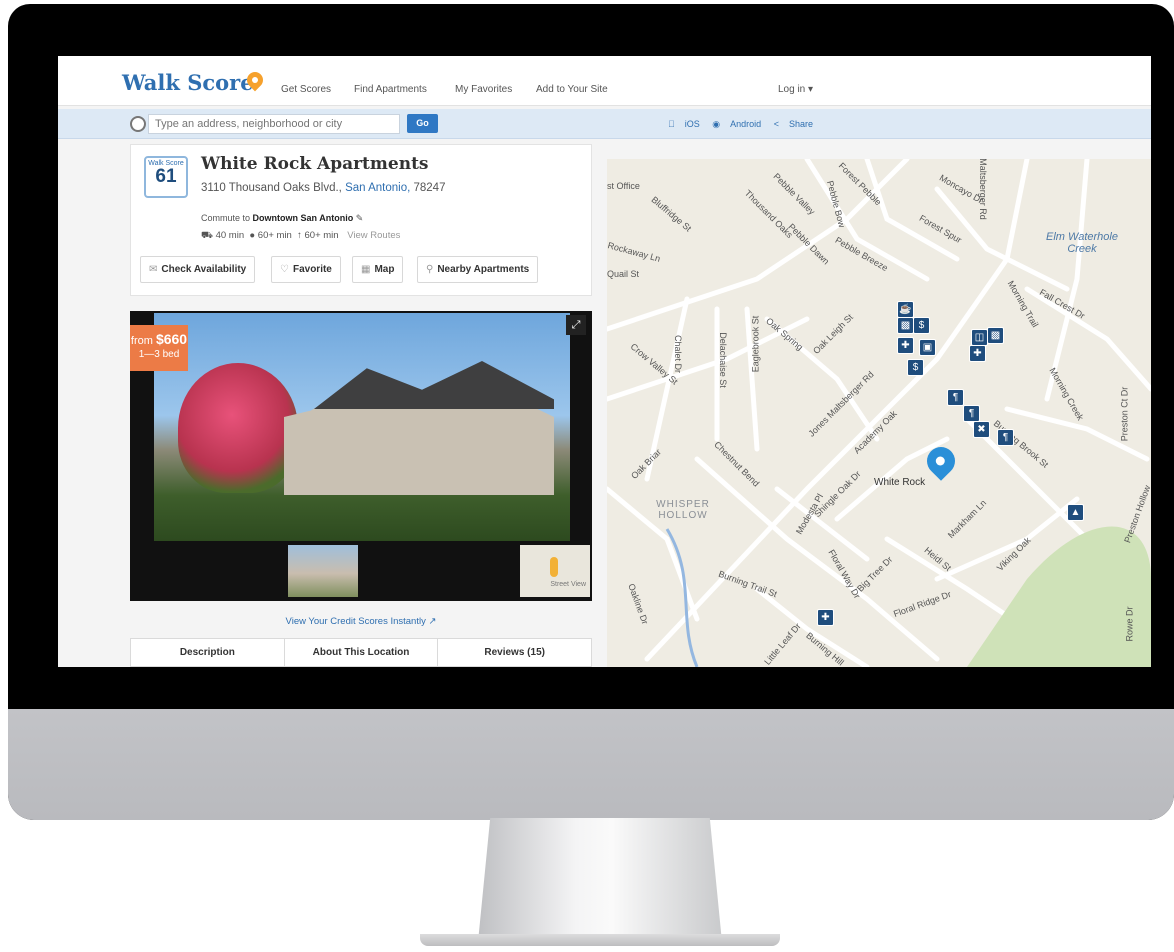 Image resolution: width=1174 pixels, height=952 pixels. What do you see at coordinates (982, 189) in the screenshot?
I see `map-label-maltsberger: Maltsberger Rd` at bounding box center [982, 189].